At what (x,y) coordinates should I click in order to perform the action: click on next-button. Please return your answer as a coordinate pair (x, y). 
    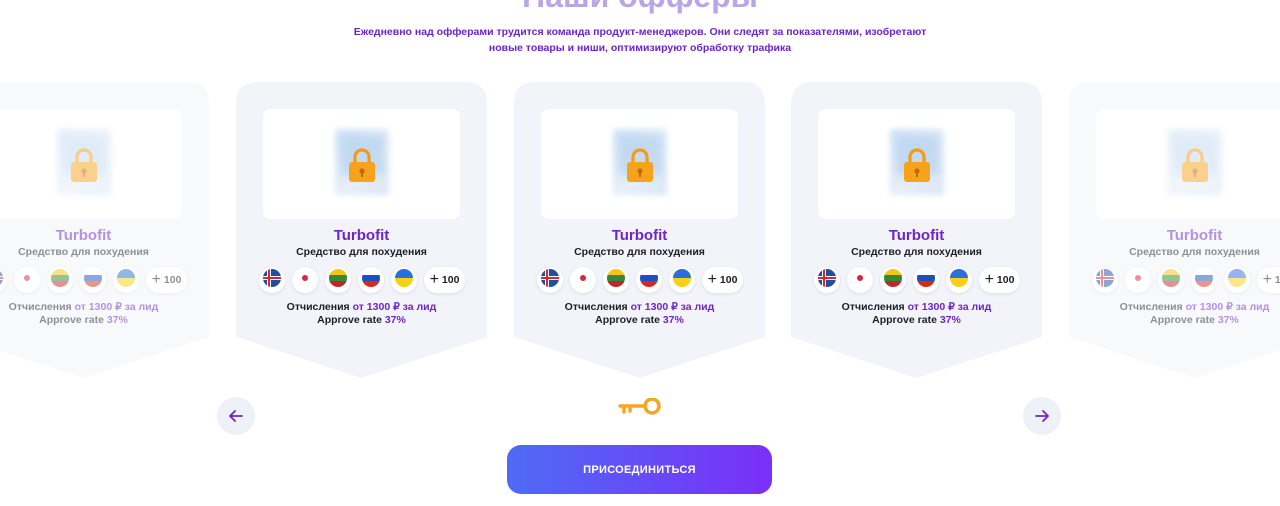
    Looking at the image, I should click on (1042, 416).